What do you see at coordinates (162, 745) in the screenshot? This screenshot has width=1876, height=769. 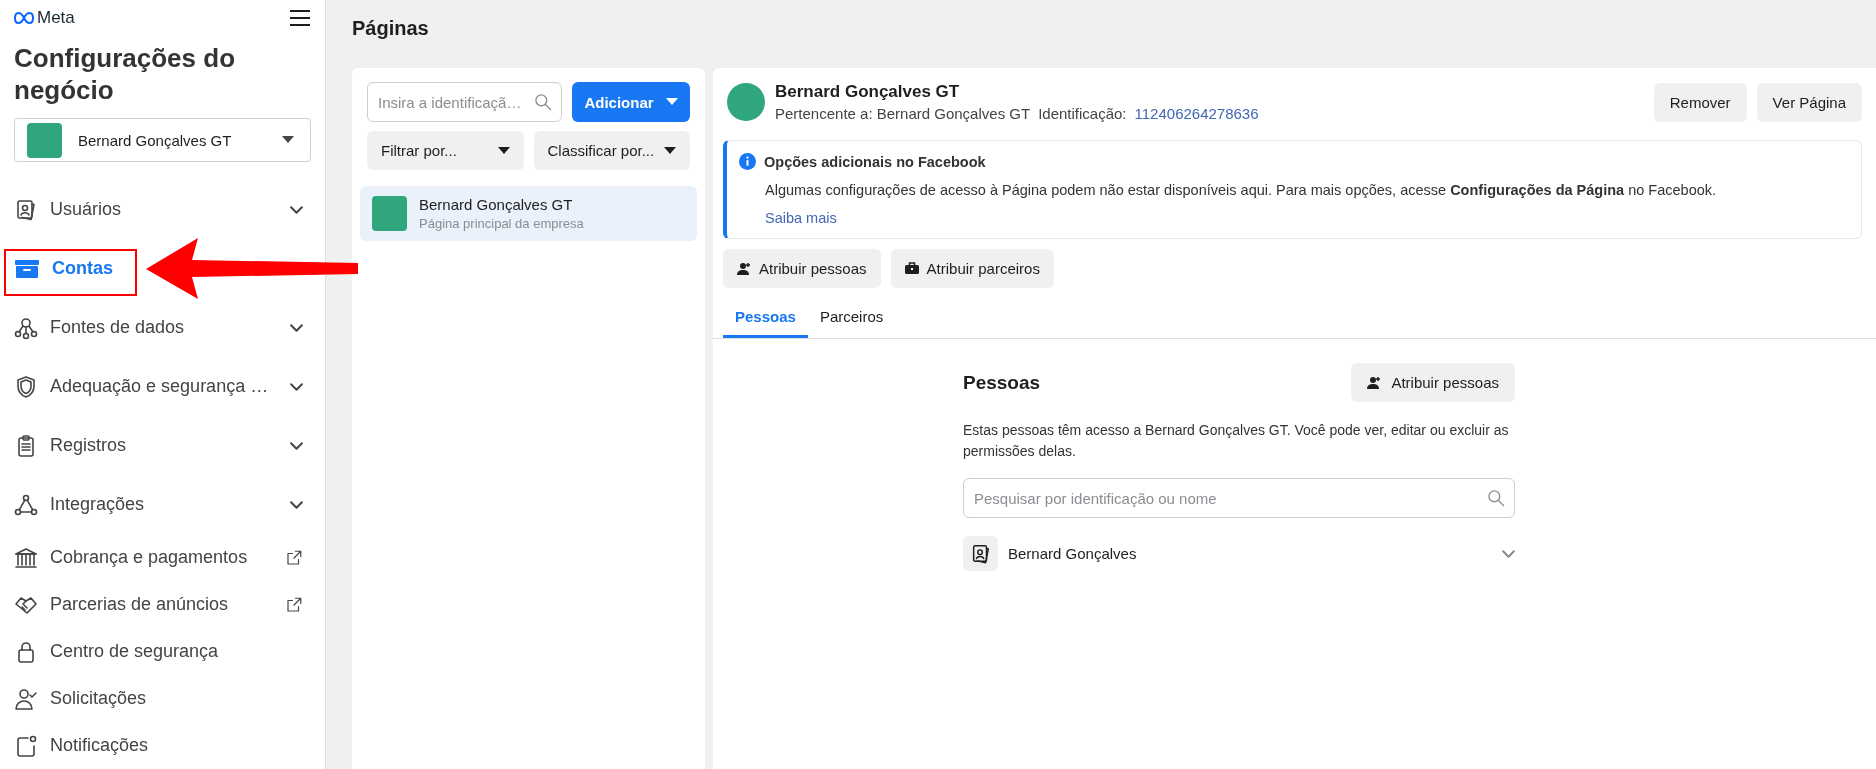 I see `sidebar-item: Notificações` at bounding box center [162, 745].